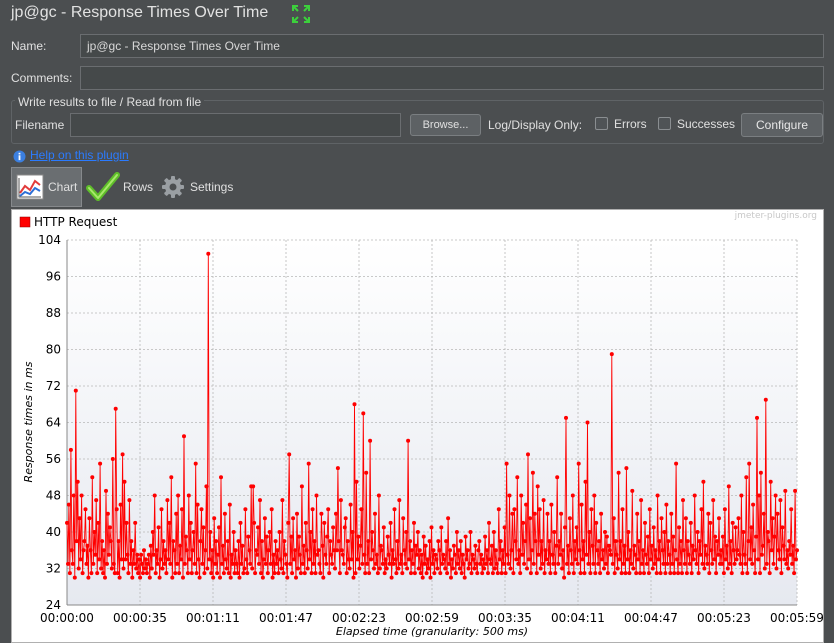  What do you see at coordinates (235, 125) in the screenshot?
I see `filename-field` at bounding box center [235, 125].